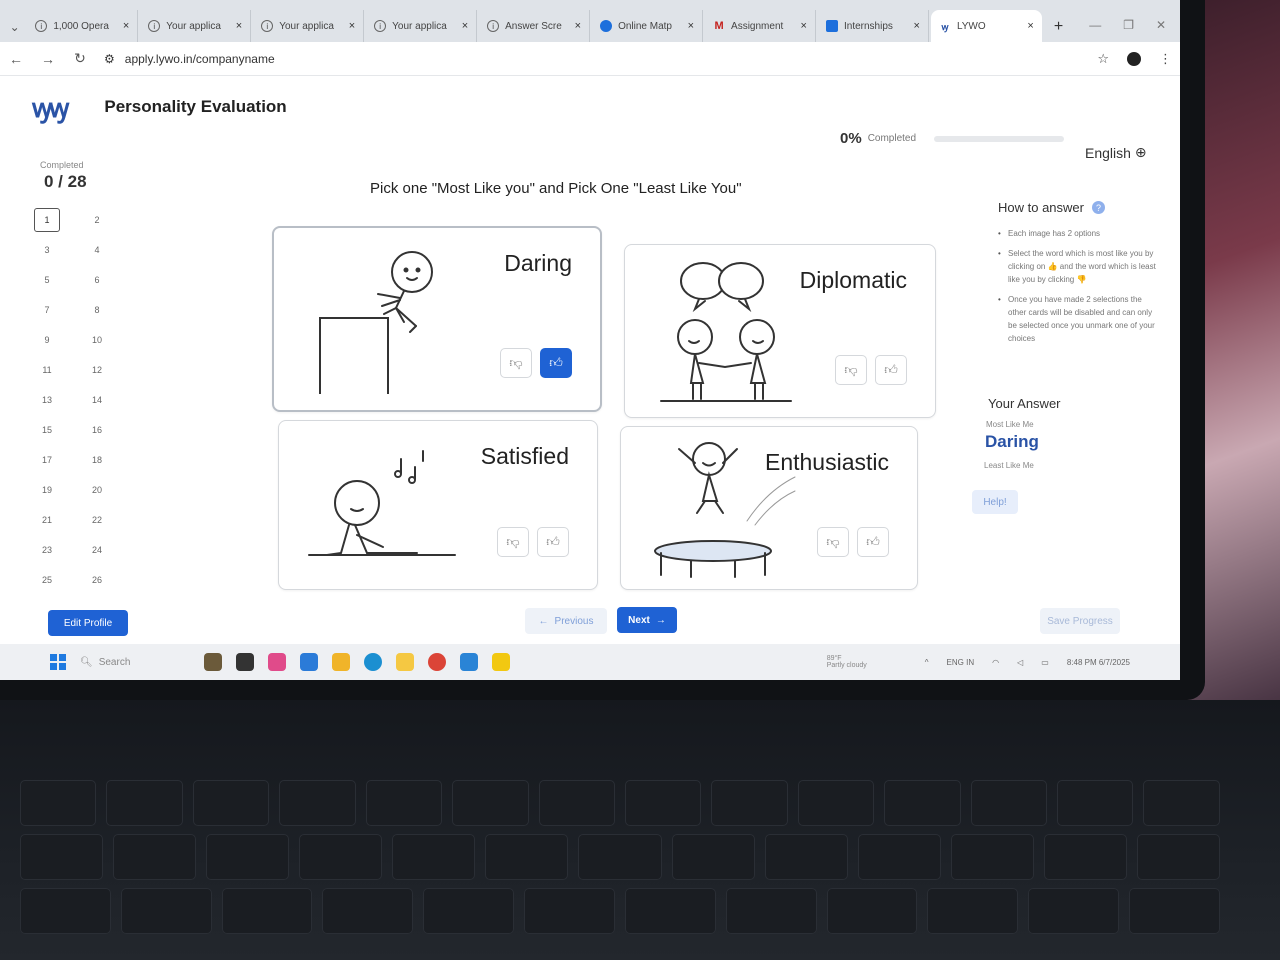 This screenshot has width=1280, height=960. What do you see at coordinates (97, 220) in the screenshot?
I see `question-number-2: 2` at bounding box center [97, 220].